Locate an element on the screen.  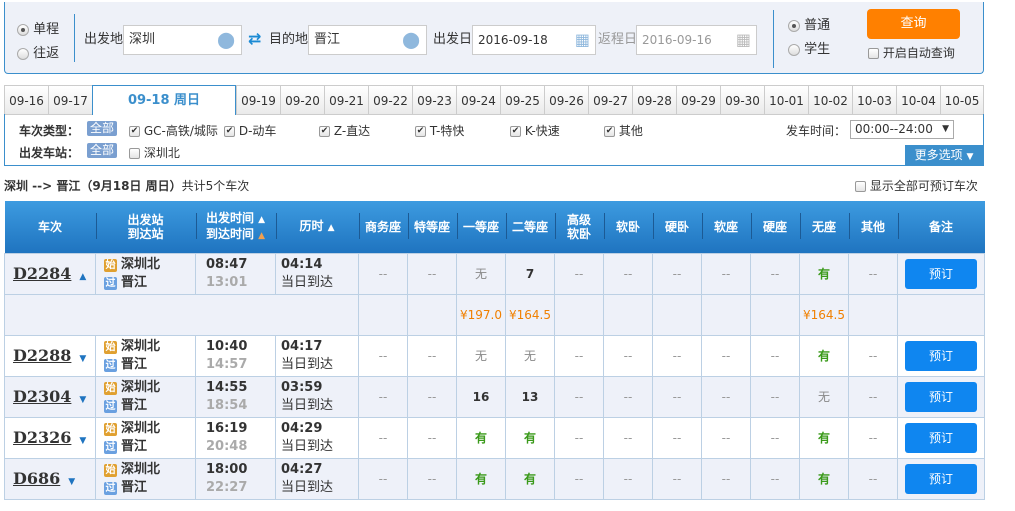
date-tab-09-23: 09-23 is located at coordinates (434, 100).